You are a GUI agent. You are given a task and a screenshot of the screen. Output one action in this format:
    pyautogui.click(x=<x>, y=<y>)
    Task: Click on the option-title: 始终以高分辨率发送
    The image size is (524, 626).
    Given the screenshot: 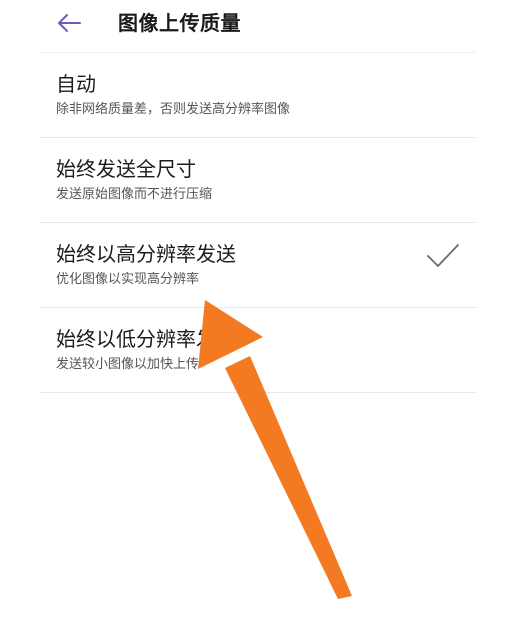 What is the action you would take?
    pyautogui.click(x=146, y=254)
    